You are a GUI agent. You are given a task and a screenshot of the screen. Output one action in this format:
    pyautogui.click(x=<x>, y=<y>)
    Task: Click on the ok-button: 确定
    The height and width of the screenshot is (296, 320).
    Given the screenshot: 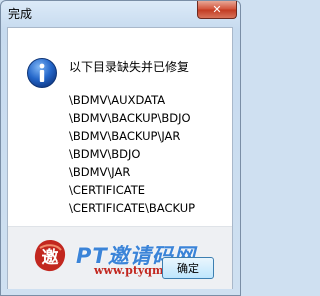 What is the action you would take?
    pyautogui.click(x=188, y=268)
    